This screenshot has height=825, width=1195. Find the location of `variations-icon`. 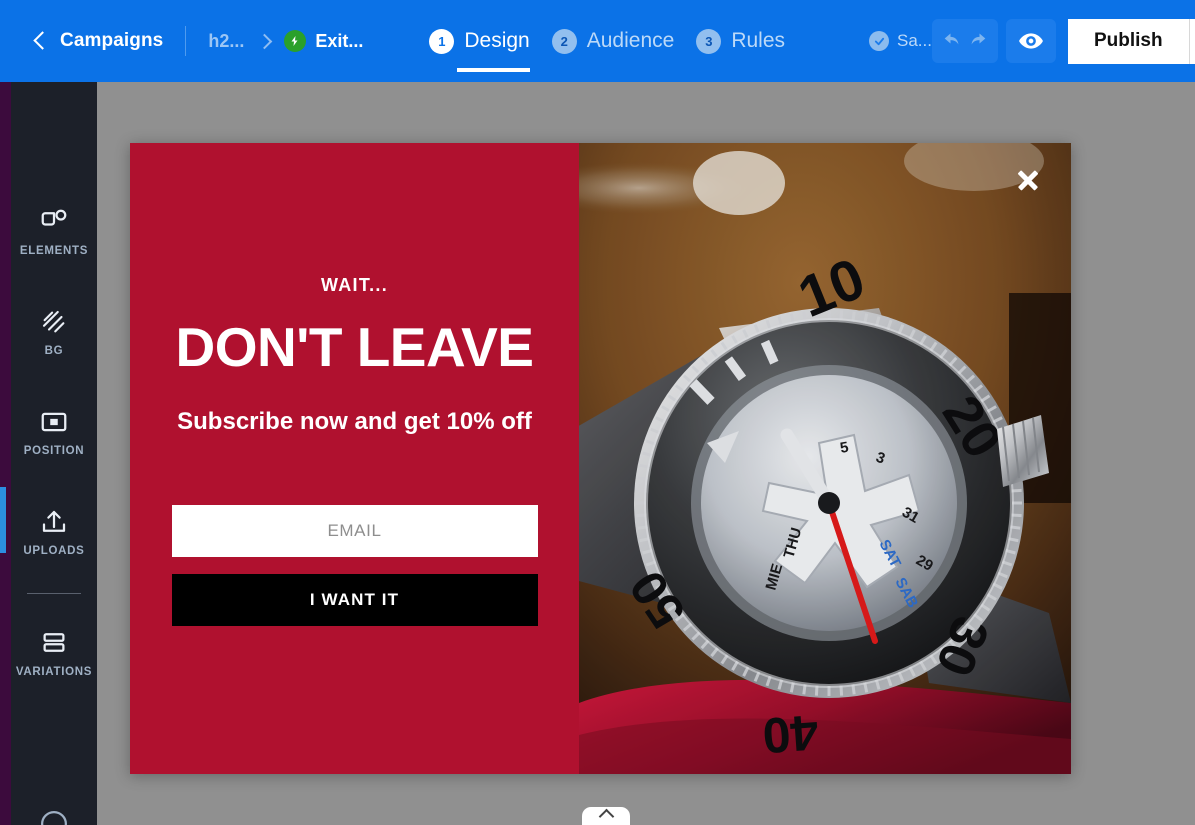

variations-icon is located at coordinates (54, 643).